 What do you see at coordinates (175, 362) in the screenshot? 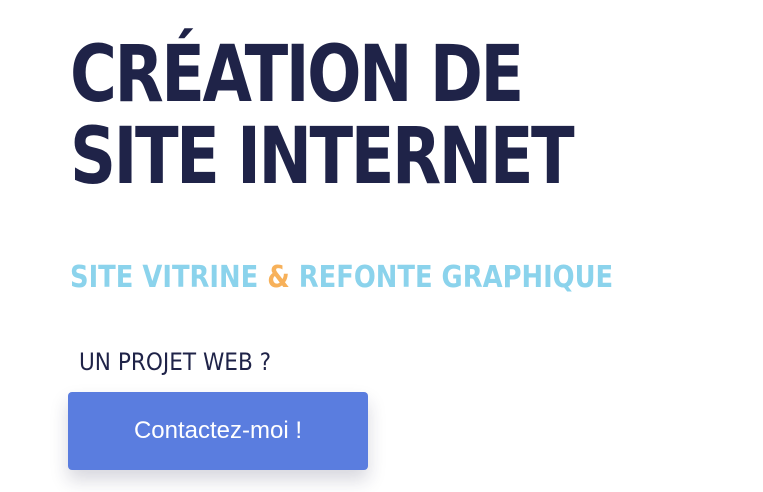
I see `project-question: UN PROJET WEB ?` at bounding box center [175, 362].